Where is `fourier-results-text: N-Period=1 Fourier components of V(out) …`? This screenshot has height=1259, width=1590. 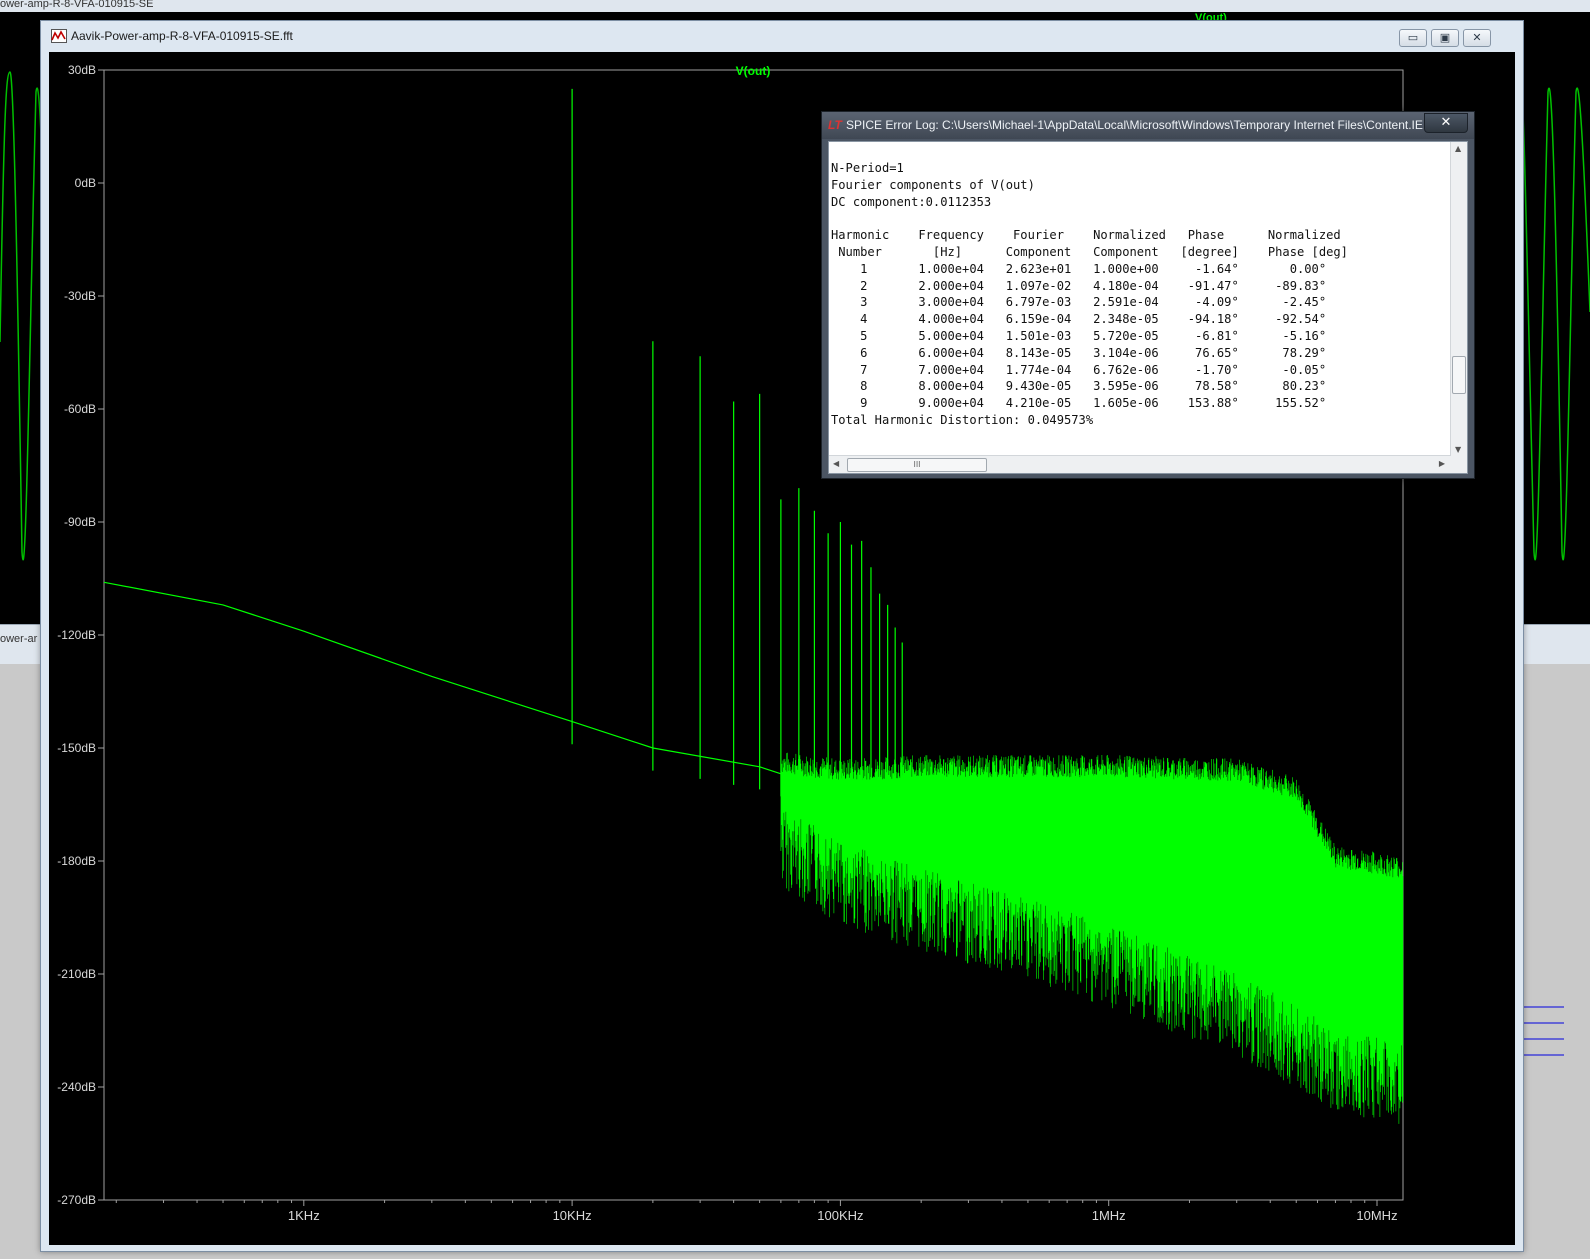 fourier-results-text: N-Period=1 Fourier components of V(out) … is located at coordinates (1140, 306).